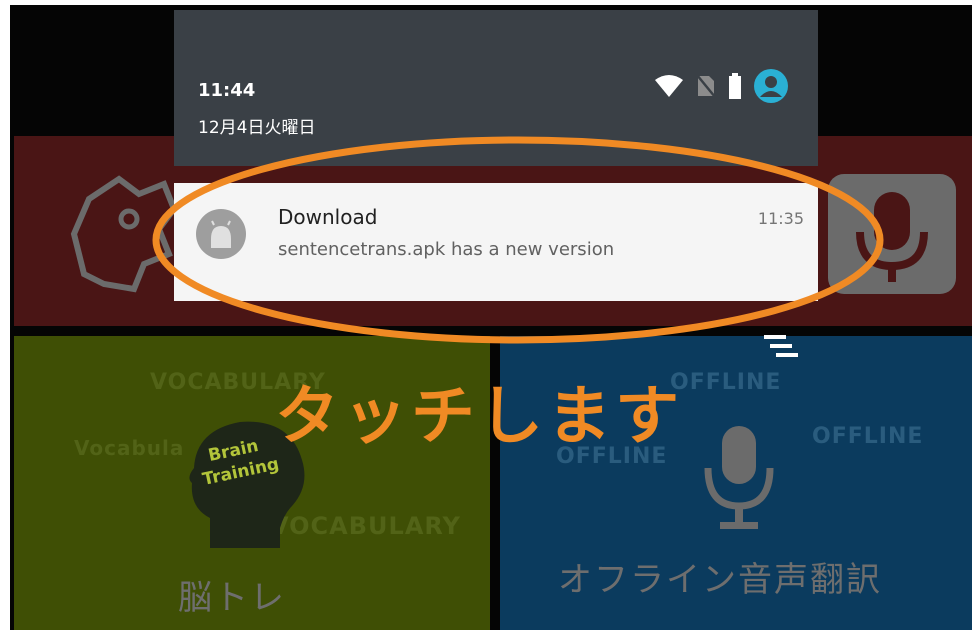 The width and height of the screenshot is (975, 635). I want to click on touch-instruction: タッチします, so click(479, 417).